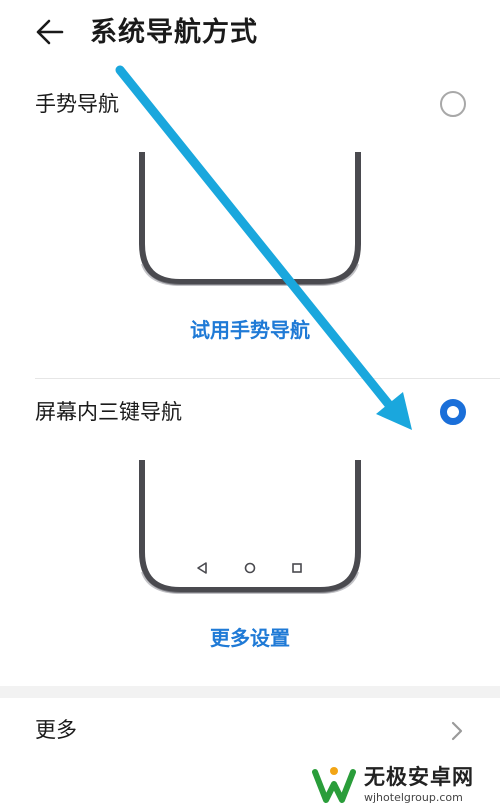 The image size is (500, 809). What do you see at coordinates (250, 219) in the screenshot?
I see `gesture-navigation-preview` at bounding box center [250, 219].